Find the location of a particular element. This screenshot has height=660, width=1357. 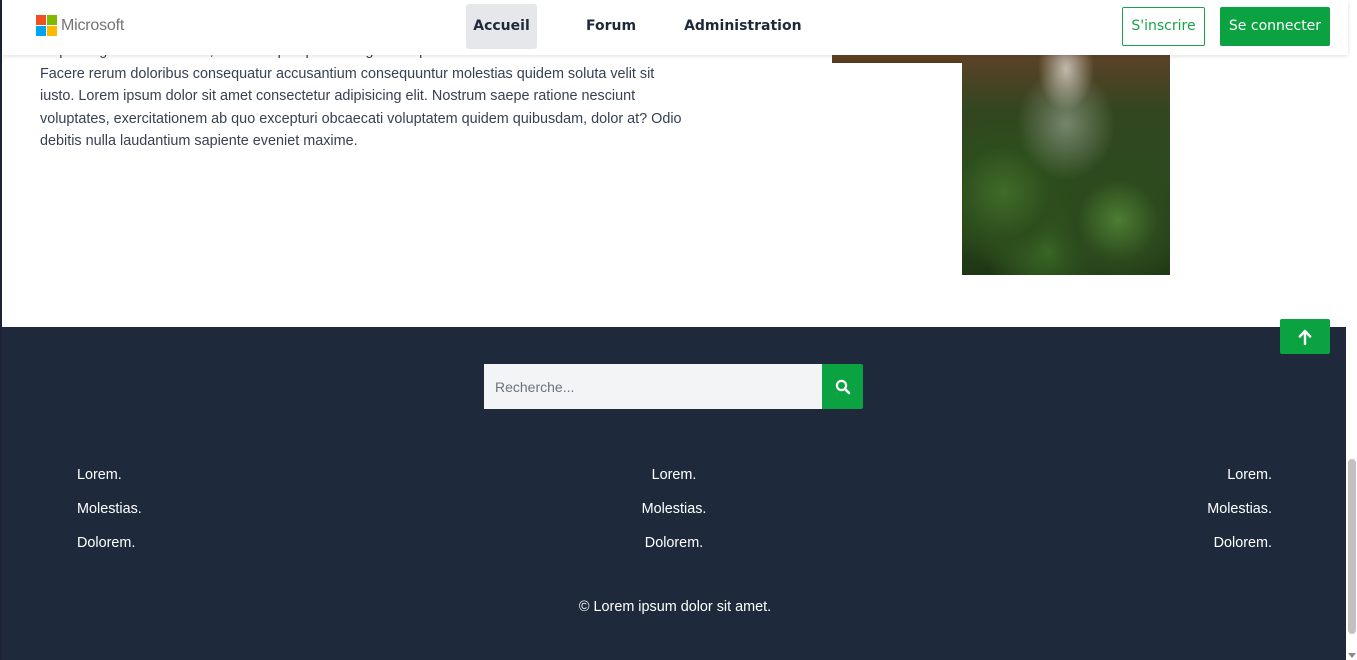

search-button is located at coordinates (842, 386).